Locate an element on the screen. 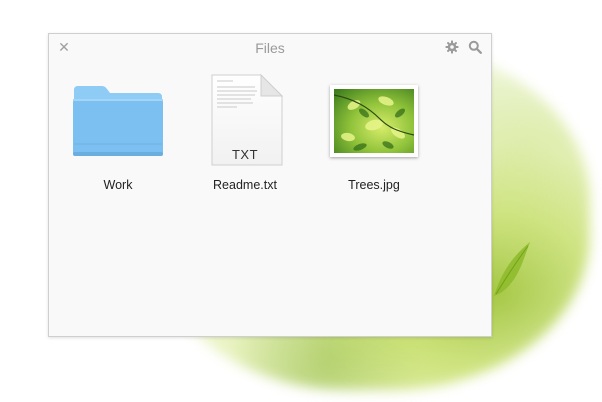 This screenshot has height=402, width=602. window-title: Files is located at coordinates (270, 48).